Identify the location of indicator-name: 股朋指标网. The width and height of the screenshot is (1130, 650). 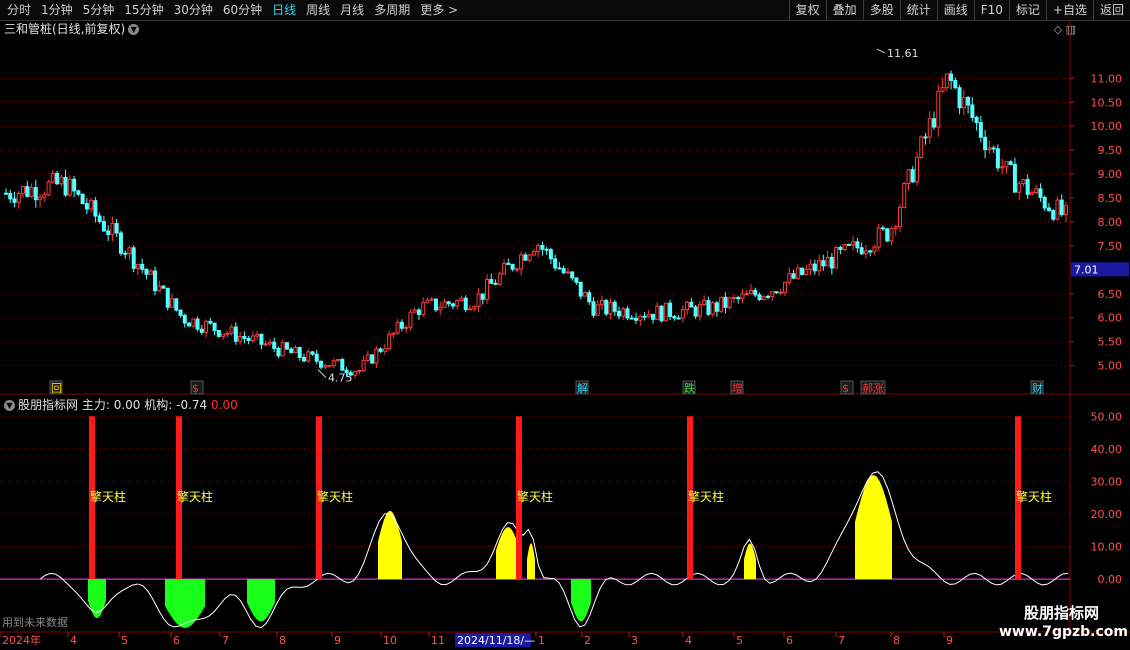
(48, 405).